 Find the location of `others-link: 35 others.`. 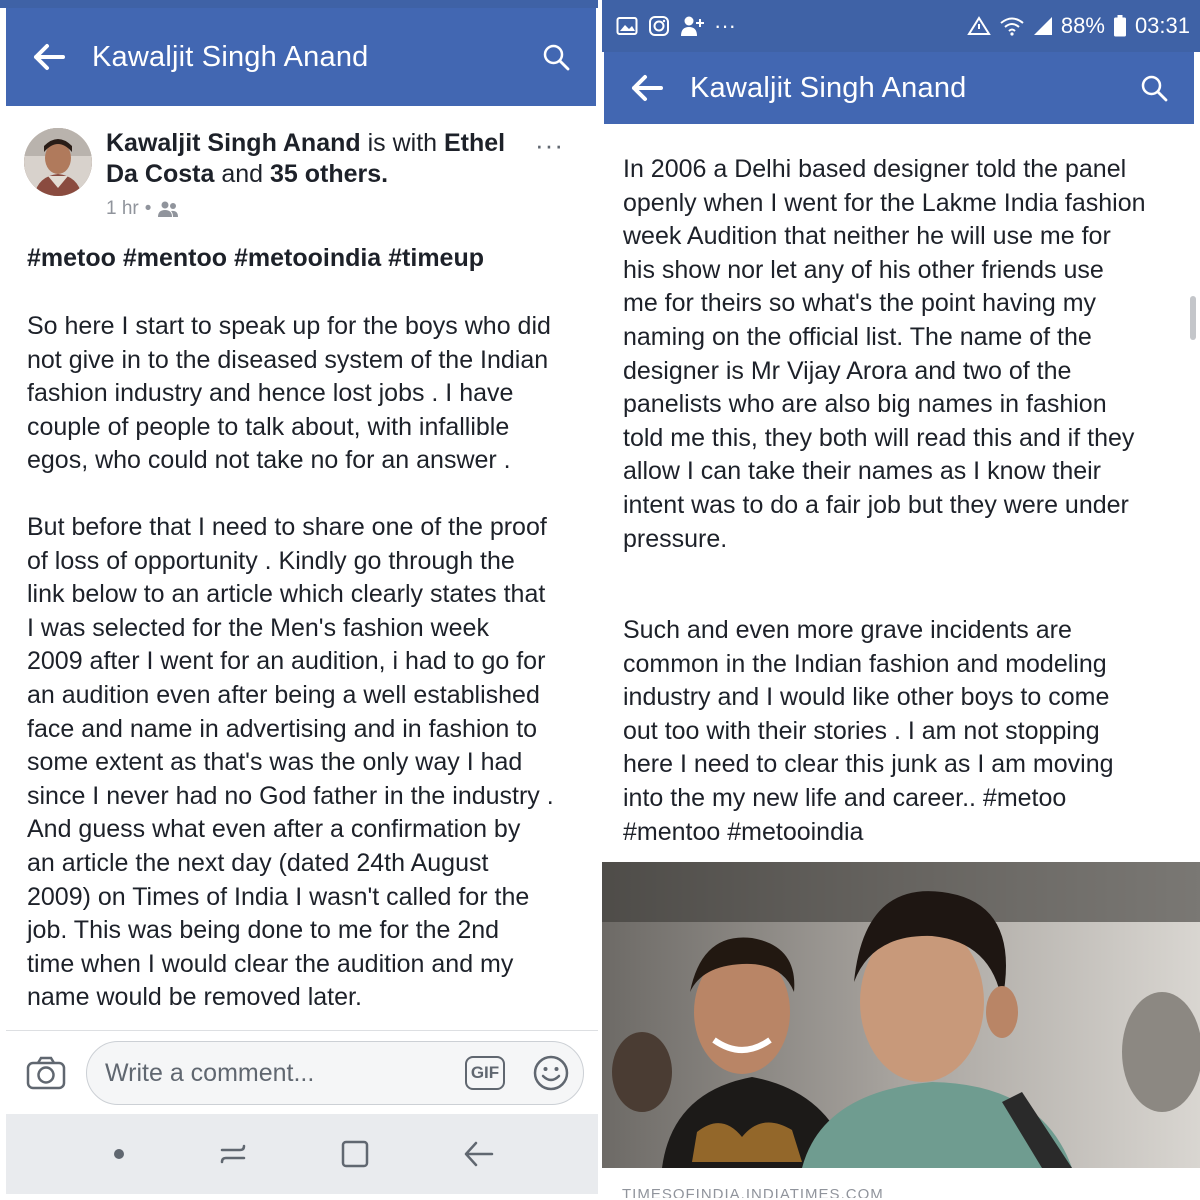

others-link: 35 others. is located at coordinates (329, 174).